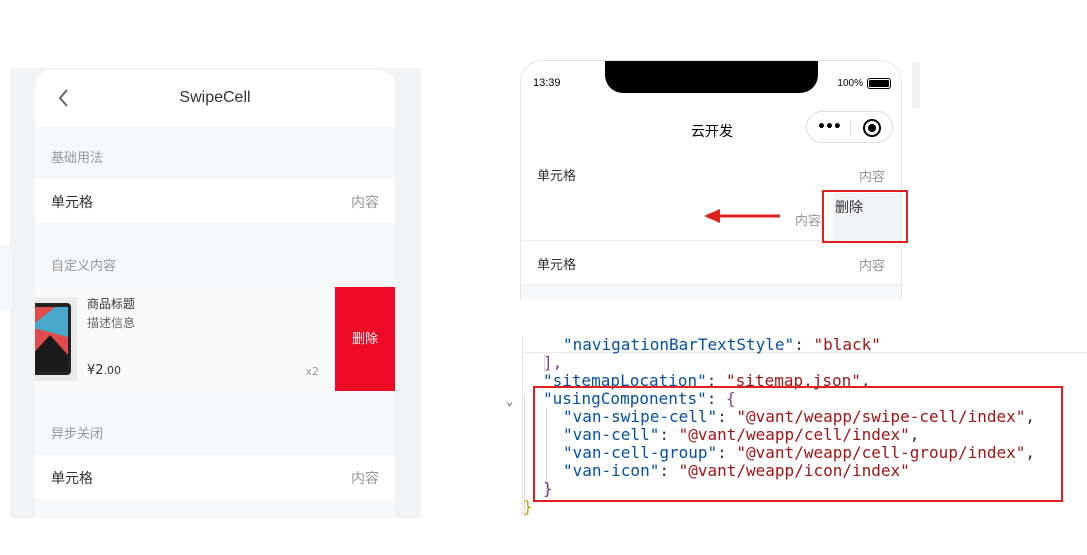  What do you see at coordinates (879, 83) in the screenshot?
I see `battery-icon` at bounding box center [879, 83].